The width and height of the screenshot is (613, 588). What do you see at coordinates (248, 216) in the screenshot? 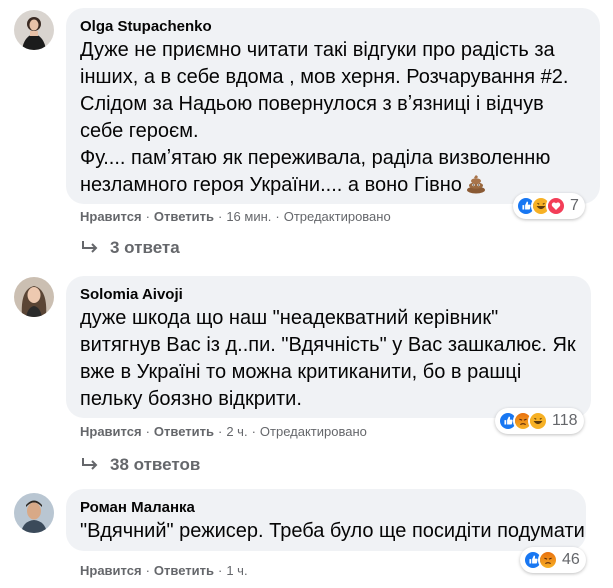
I see `comment-timestamp: 16 мин.` at bounding box center [248, 216].